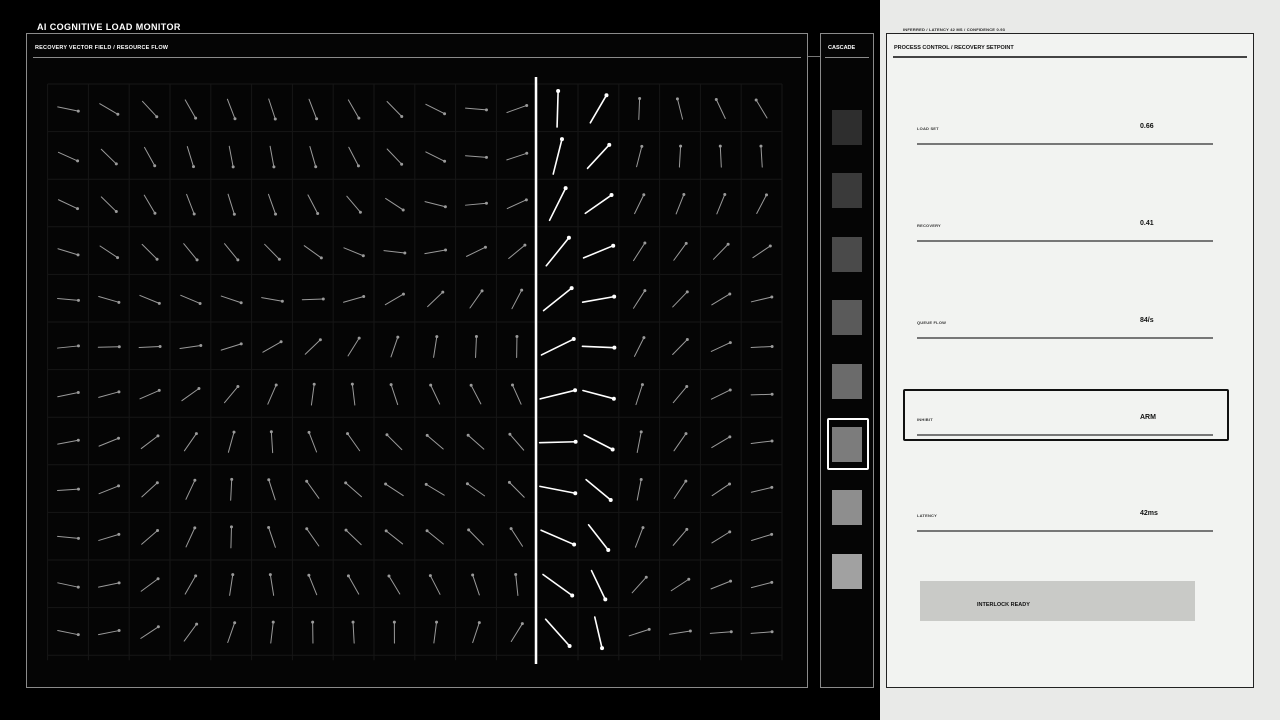  What do you see at coordinates (1065, 526) in the screenshot?
I see `param-latency: LATENCY 42ms` at bounding box center [1065, 526].